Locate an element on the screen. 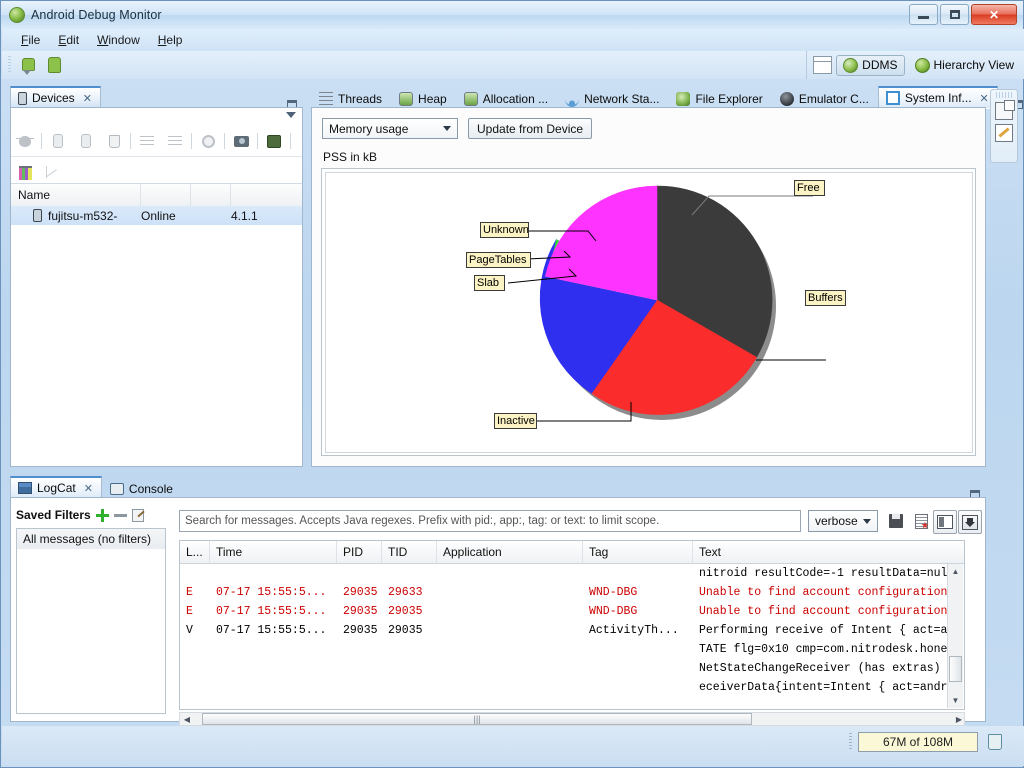  table-row: eceiverData{intent=Intent { act=androi is located at coordinates (572, 687).